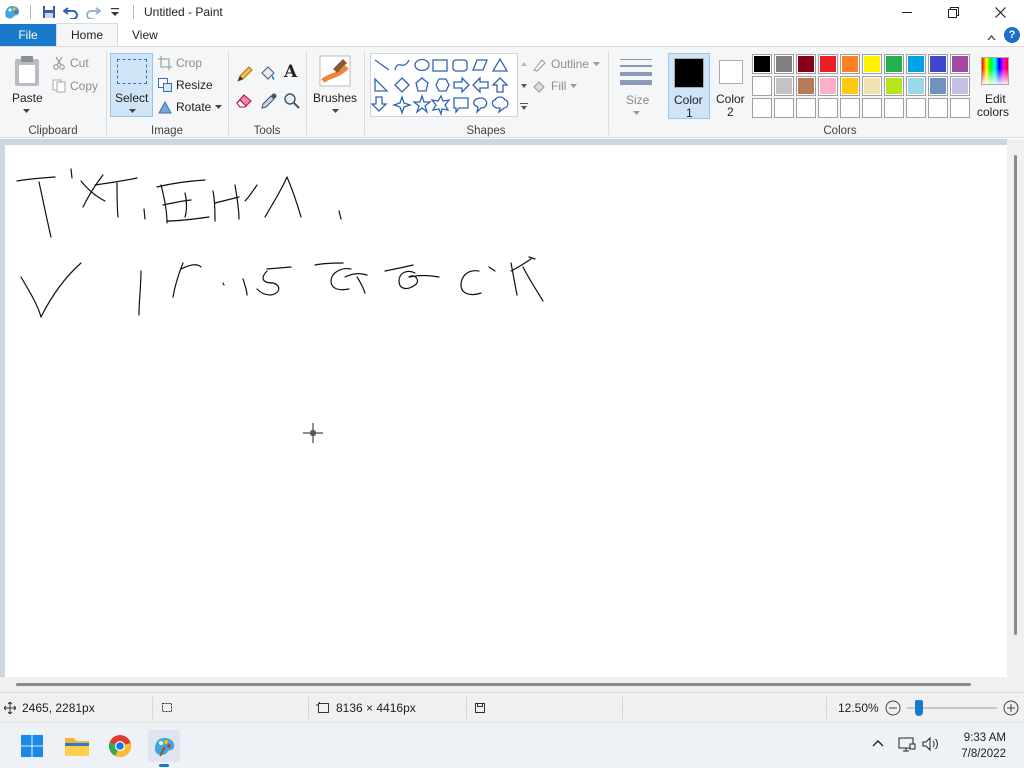  Describe the element at coordinates (292, 101) in the screenshot. I see `magnifier-icon` at that location.